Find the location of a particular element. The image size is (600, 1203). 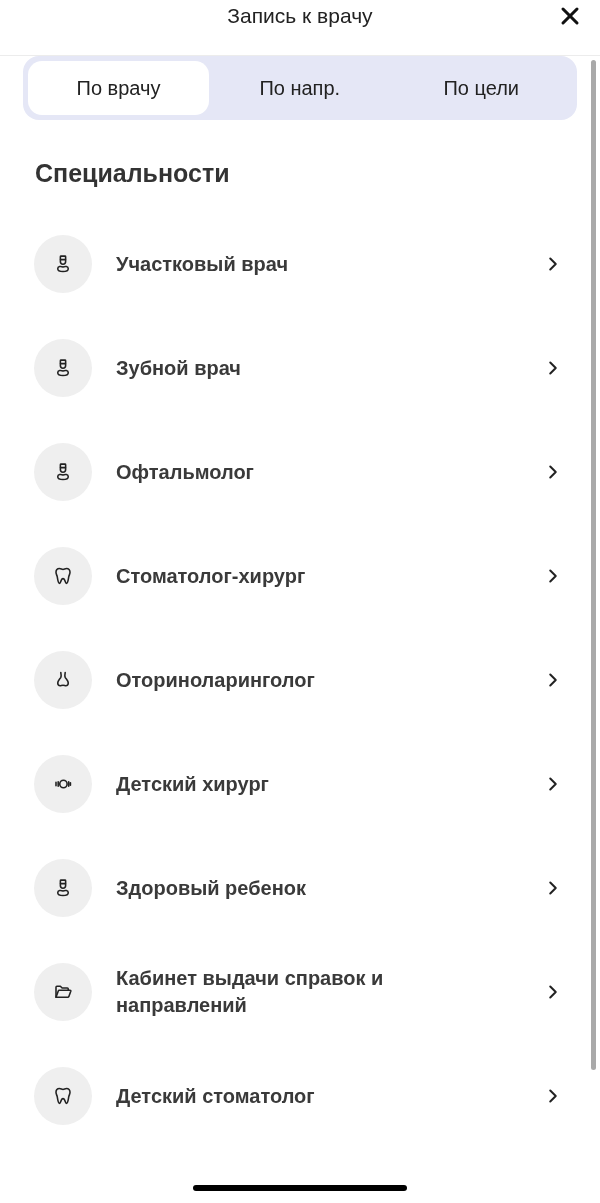

specialty-item: Кабинет выдачи справок и направлений is located at coordinates (300, 992).